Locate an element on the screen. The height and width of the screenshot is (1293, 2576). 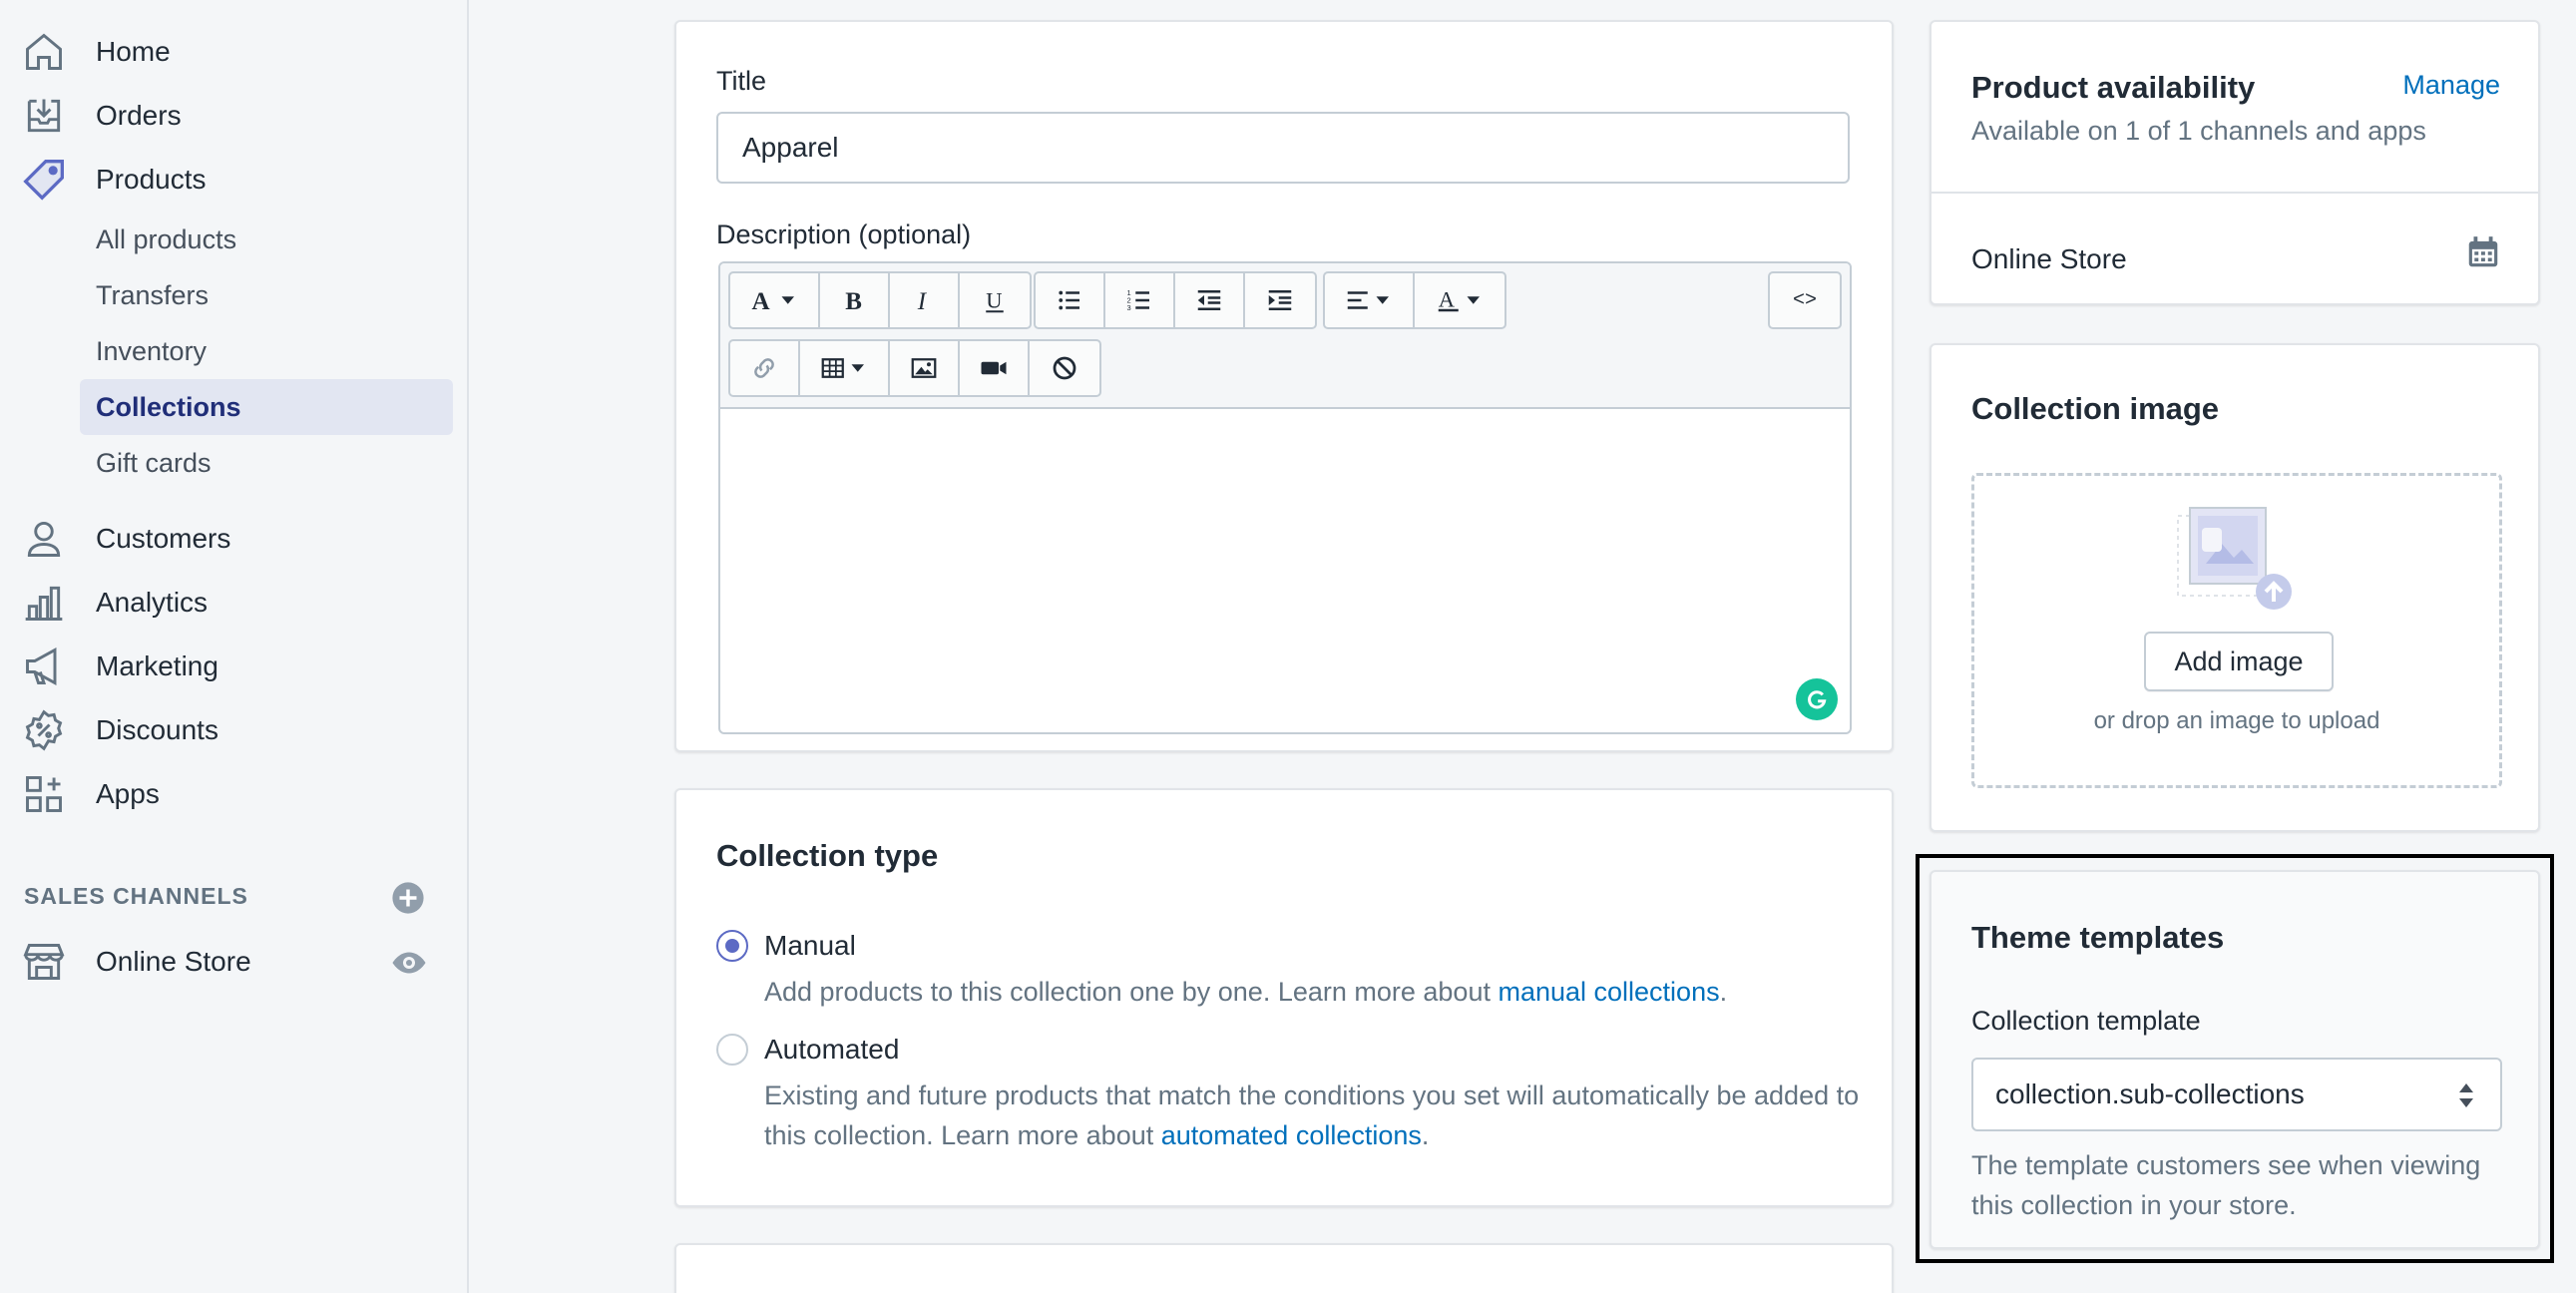
sidebar-item-label: Apps is located at coordinates (128, 793).